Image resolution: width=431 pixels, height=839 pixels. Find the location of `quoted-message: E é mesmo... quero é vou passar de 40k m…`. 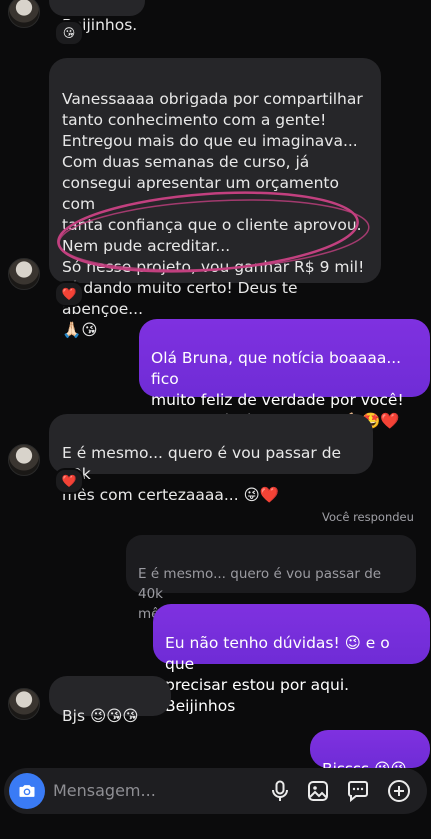

quoted-message: E é mesmo... quero é vou passar de 40k m… is located at coordinates (271, 578).